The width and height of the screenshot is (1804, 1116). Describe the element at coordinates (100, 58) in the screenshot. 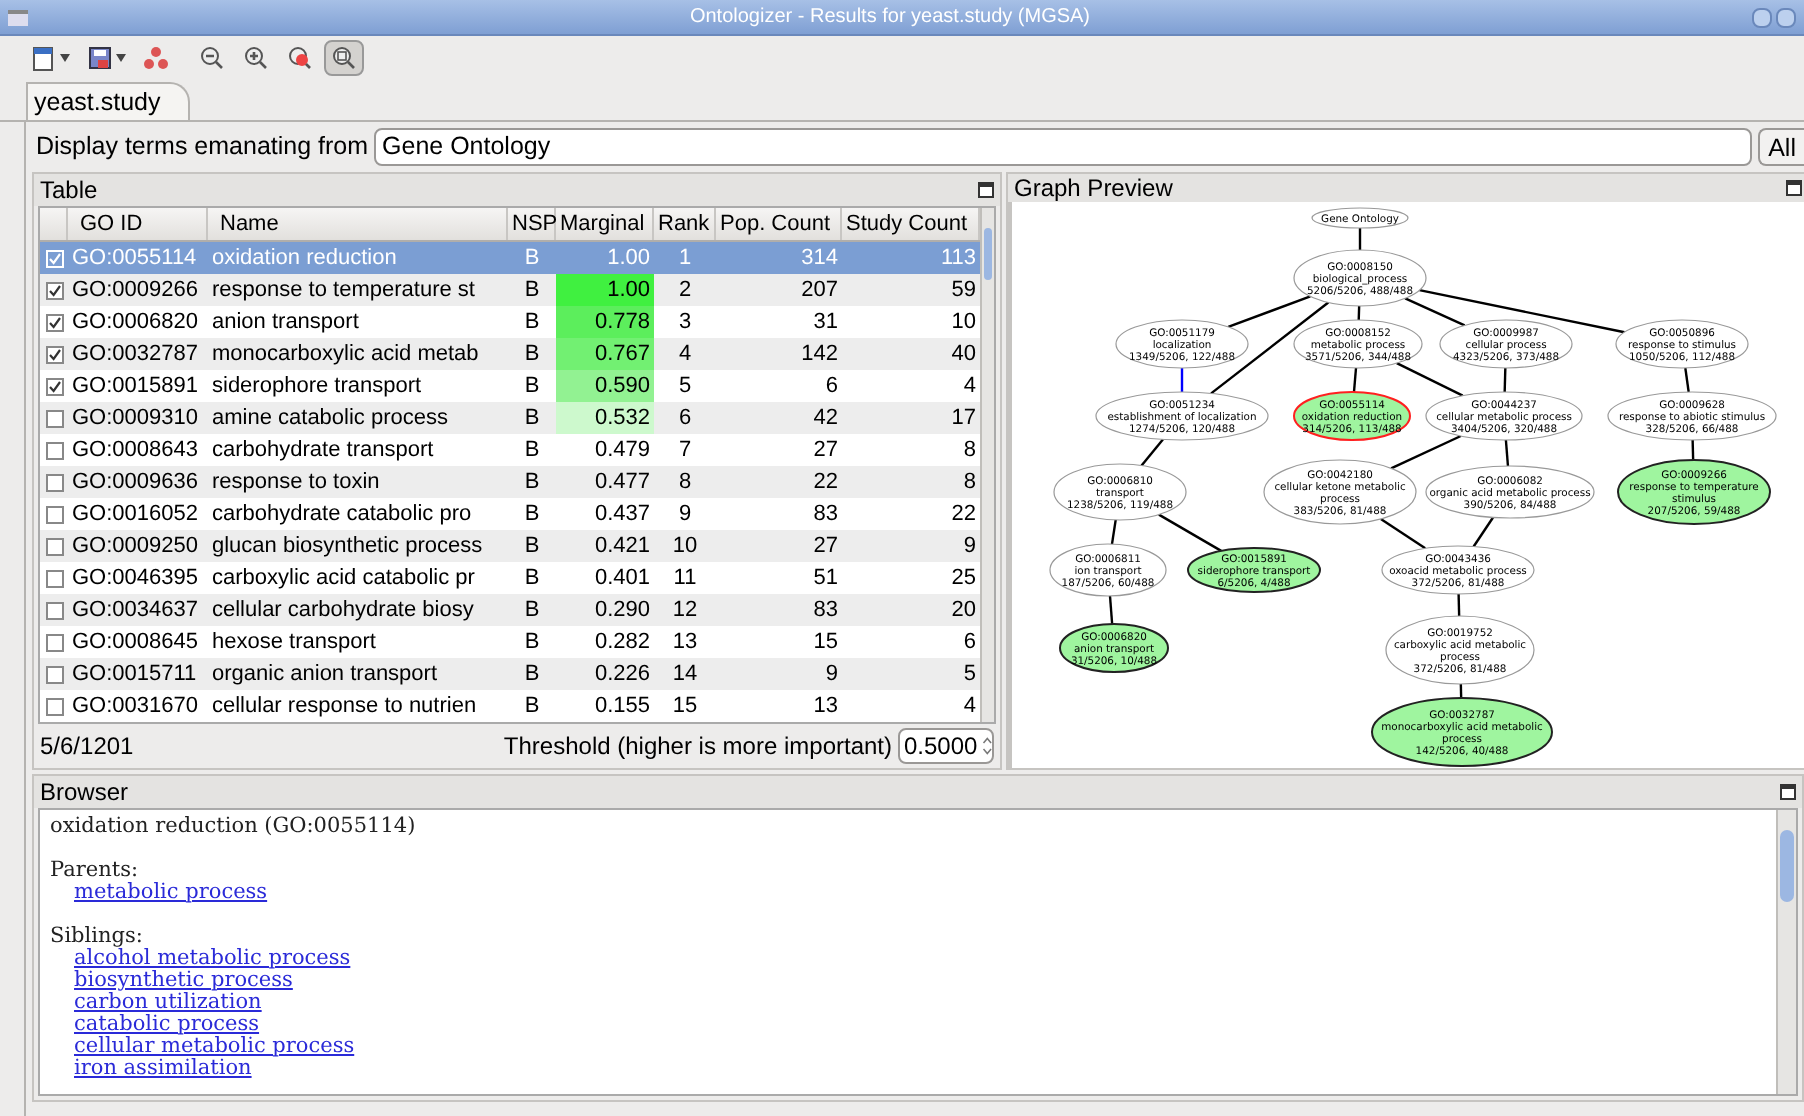

I see `save-icon` at that location.